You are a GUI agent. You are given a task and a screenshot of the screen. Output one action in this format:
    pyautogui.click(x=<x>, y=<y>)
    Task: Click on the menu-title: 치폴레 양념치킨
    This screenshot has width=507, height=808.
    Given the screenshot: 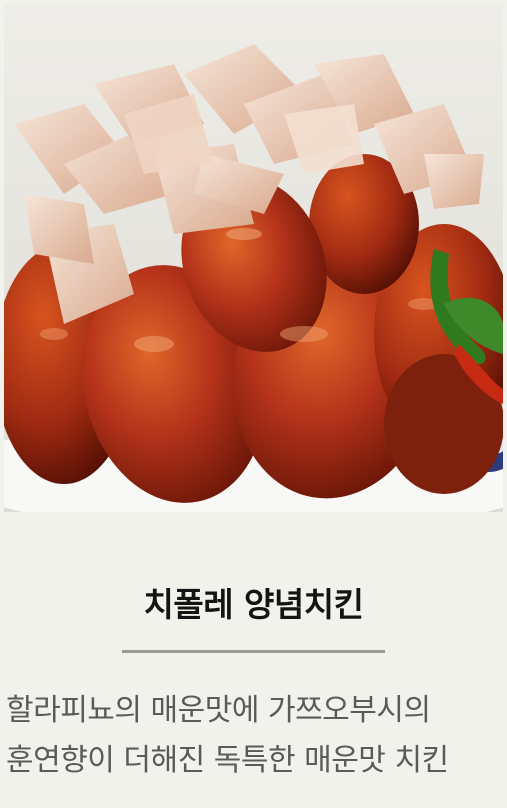 What is the action you would take?
    pyautogui.click(x=253, y=604)
    